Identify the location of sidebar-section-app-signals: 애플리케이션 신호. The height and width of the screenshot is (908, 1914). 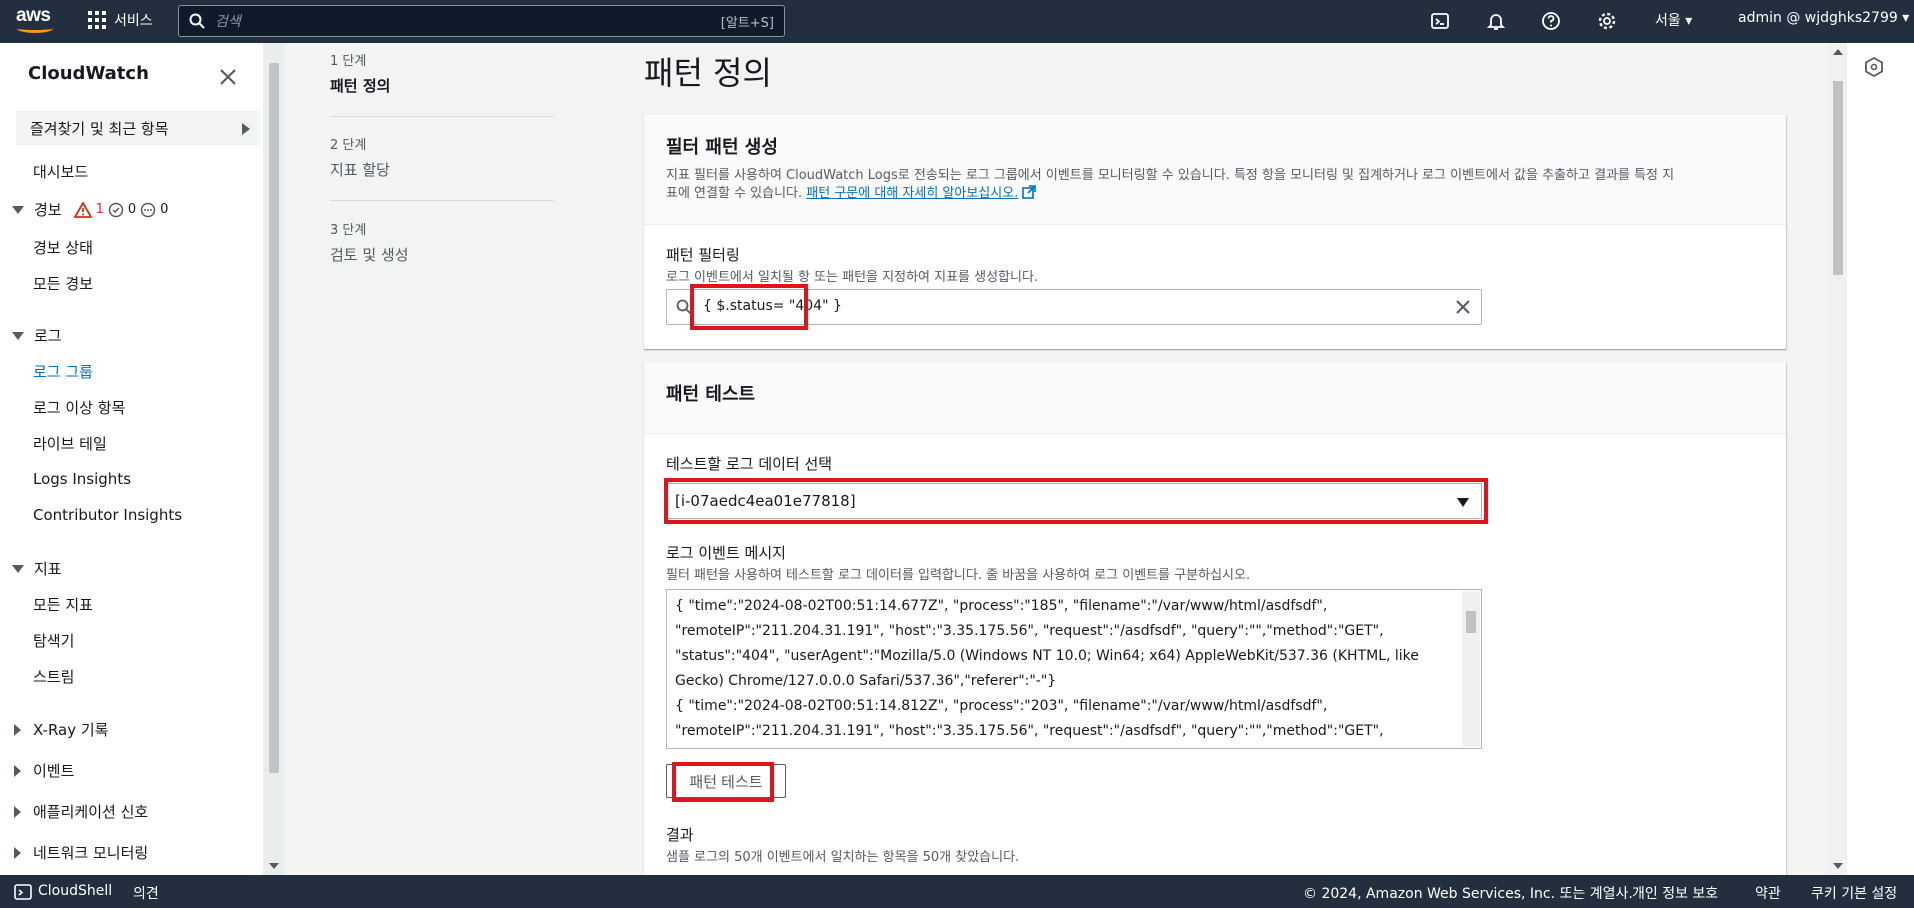
(80, 811).